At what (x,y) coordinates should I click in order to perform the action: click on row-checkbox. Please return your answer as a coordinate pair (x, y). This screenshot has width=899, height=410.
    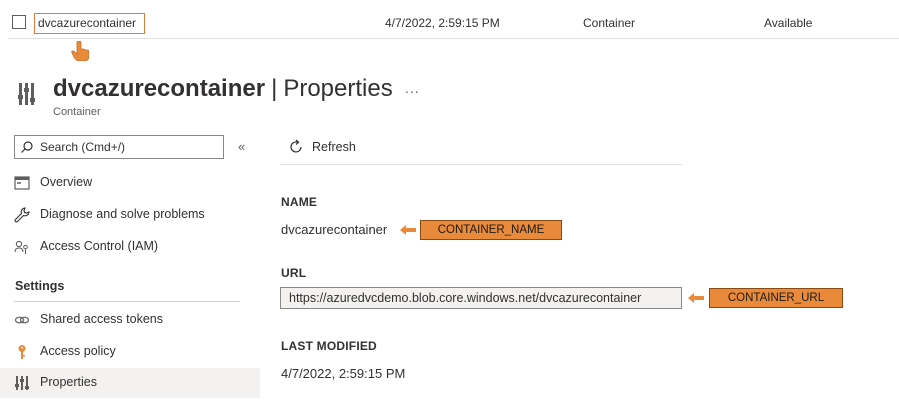
    Looking at the image, I should click on (19, 22).